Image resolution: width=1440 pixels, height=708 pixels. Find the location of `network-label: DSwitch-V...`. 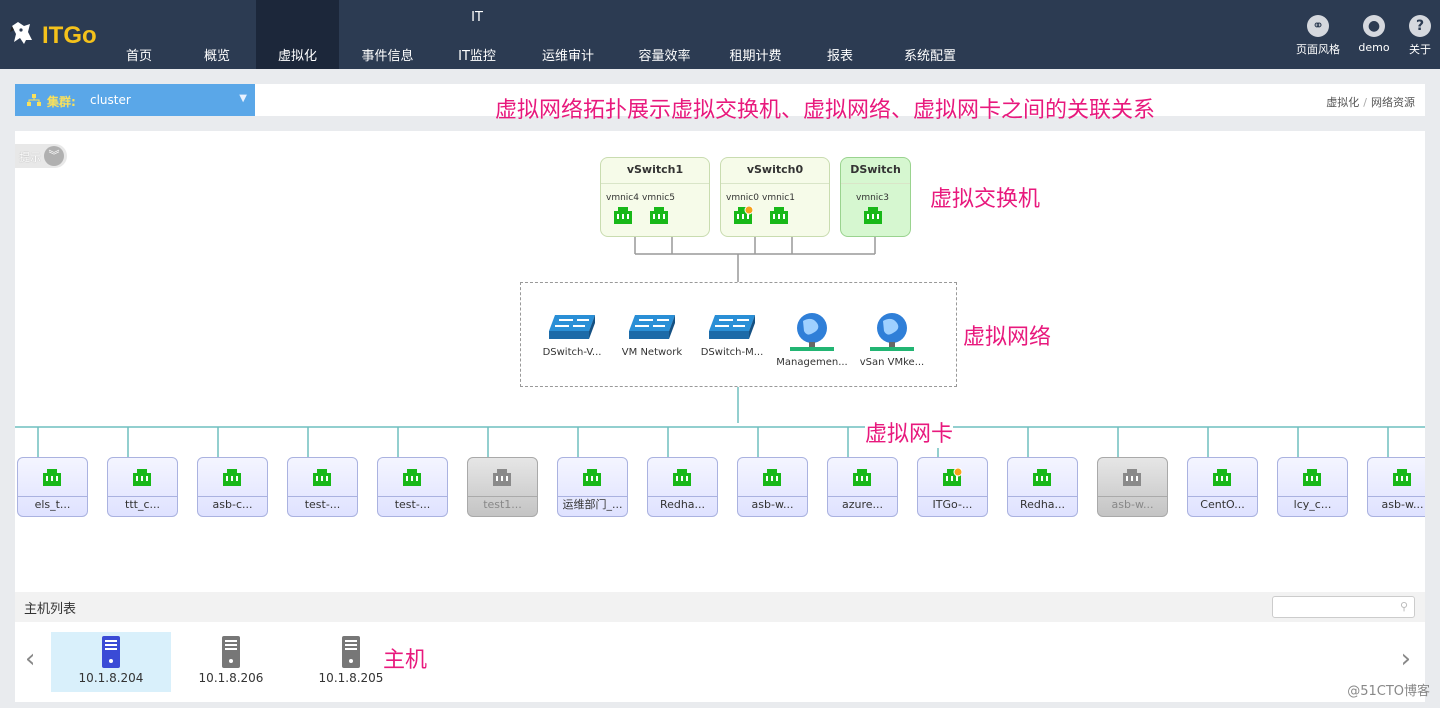

network-label: DSwitch-V... is located at coordinates (572, 352).